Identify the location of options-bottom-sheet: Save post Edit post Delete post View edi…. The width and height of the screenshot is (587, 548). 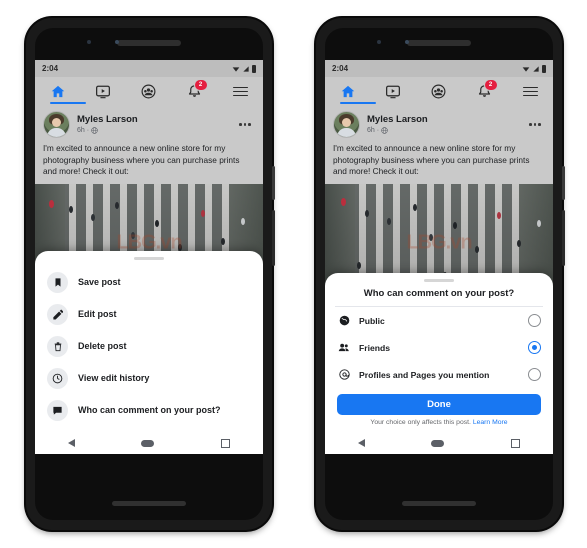
(149, 352).